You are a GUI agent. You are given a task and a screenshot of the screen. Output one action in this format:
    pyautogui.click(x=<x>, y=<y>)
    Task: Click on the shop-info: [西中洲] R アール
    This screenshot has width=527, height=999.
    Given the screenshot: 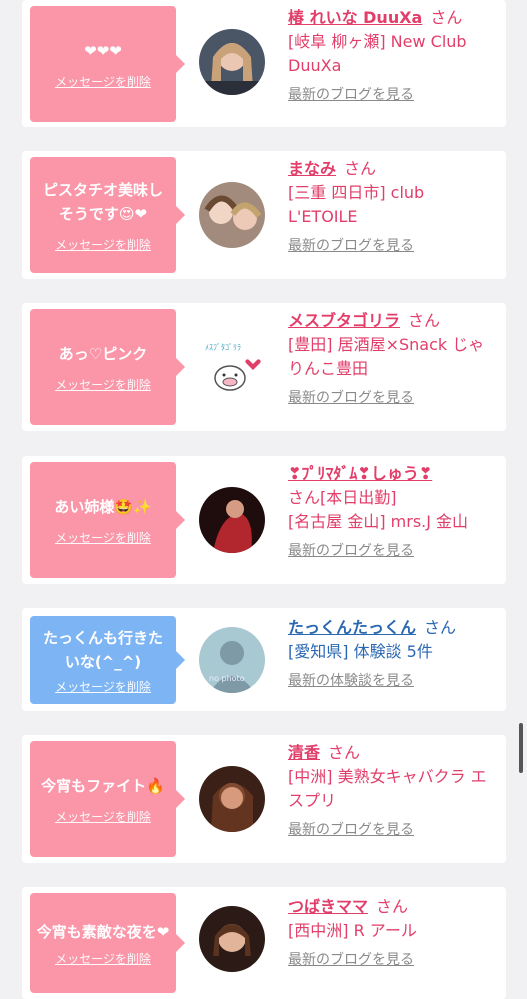 What is the action you would take?
    pyautogui.click(x=352, y=930)
    